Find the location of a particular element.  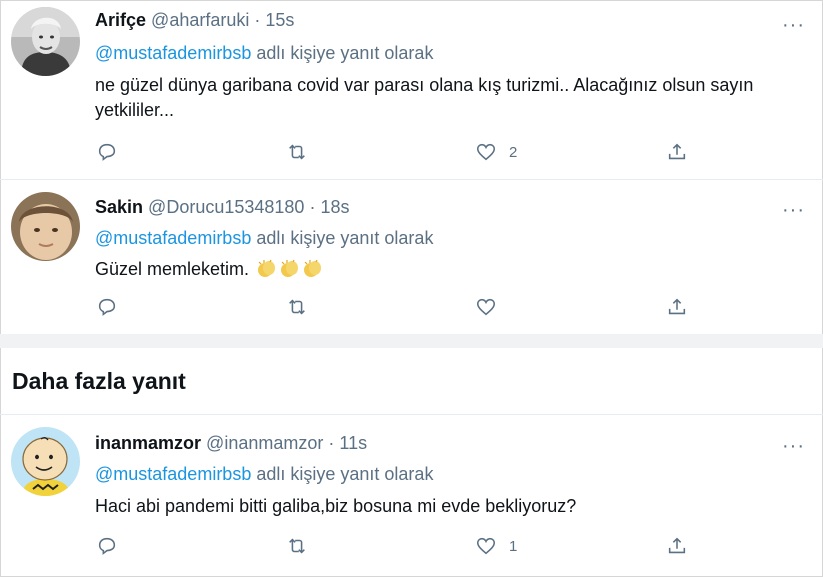

tweet-body: Güzel memleketim. is located at coordinates (450, 269).